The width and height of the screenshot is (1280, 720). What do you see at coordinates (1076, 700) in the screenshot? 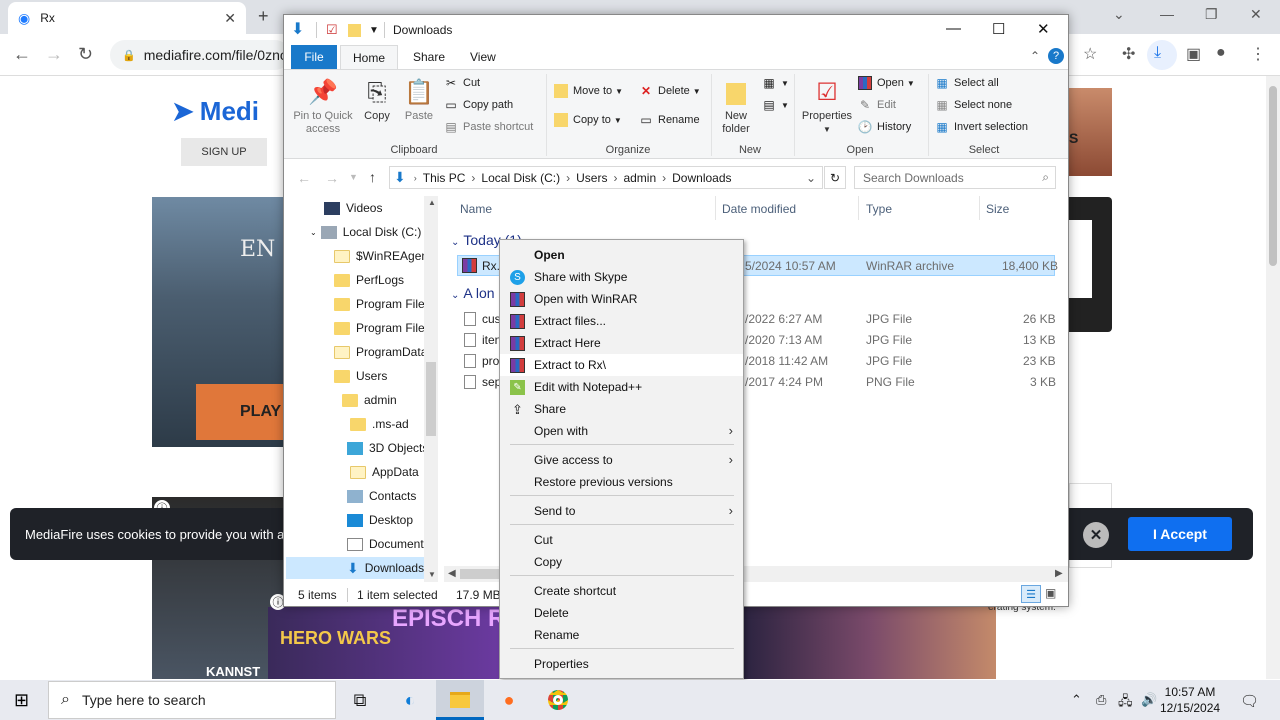
I see `show-hidden-icons-icon: ⌃` at bounding box center [1076, 700].